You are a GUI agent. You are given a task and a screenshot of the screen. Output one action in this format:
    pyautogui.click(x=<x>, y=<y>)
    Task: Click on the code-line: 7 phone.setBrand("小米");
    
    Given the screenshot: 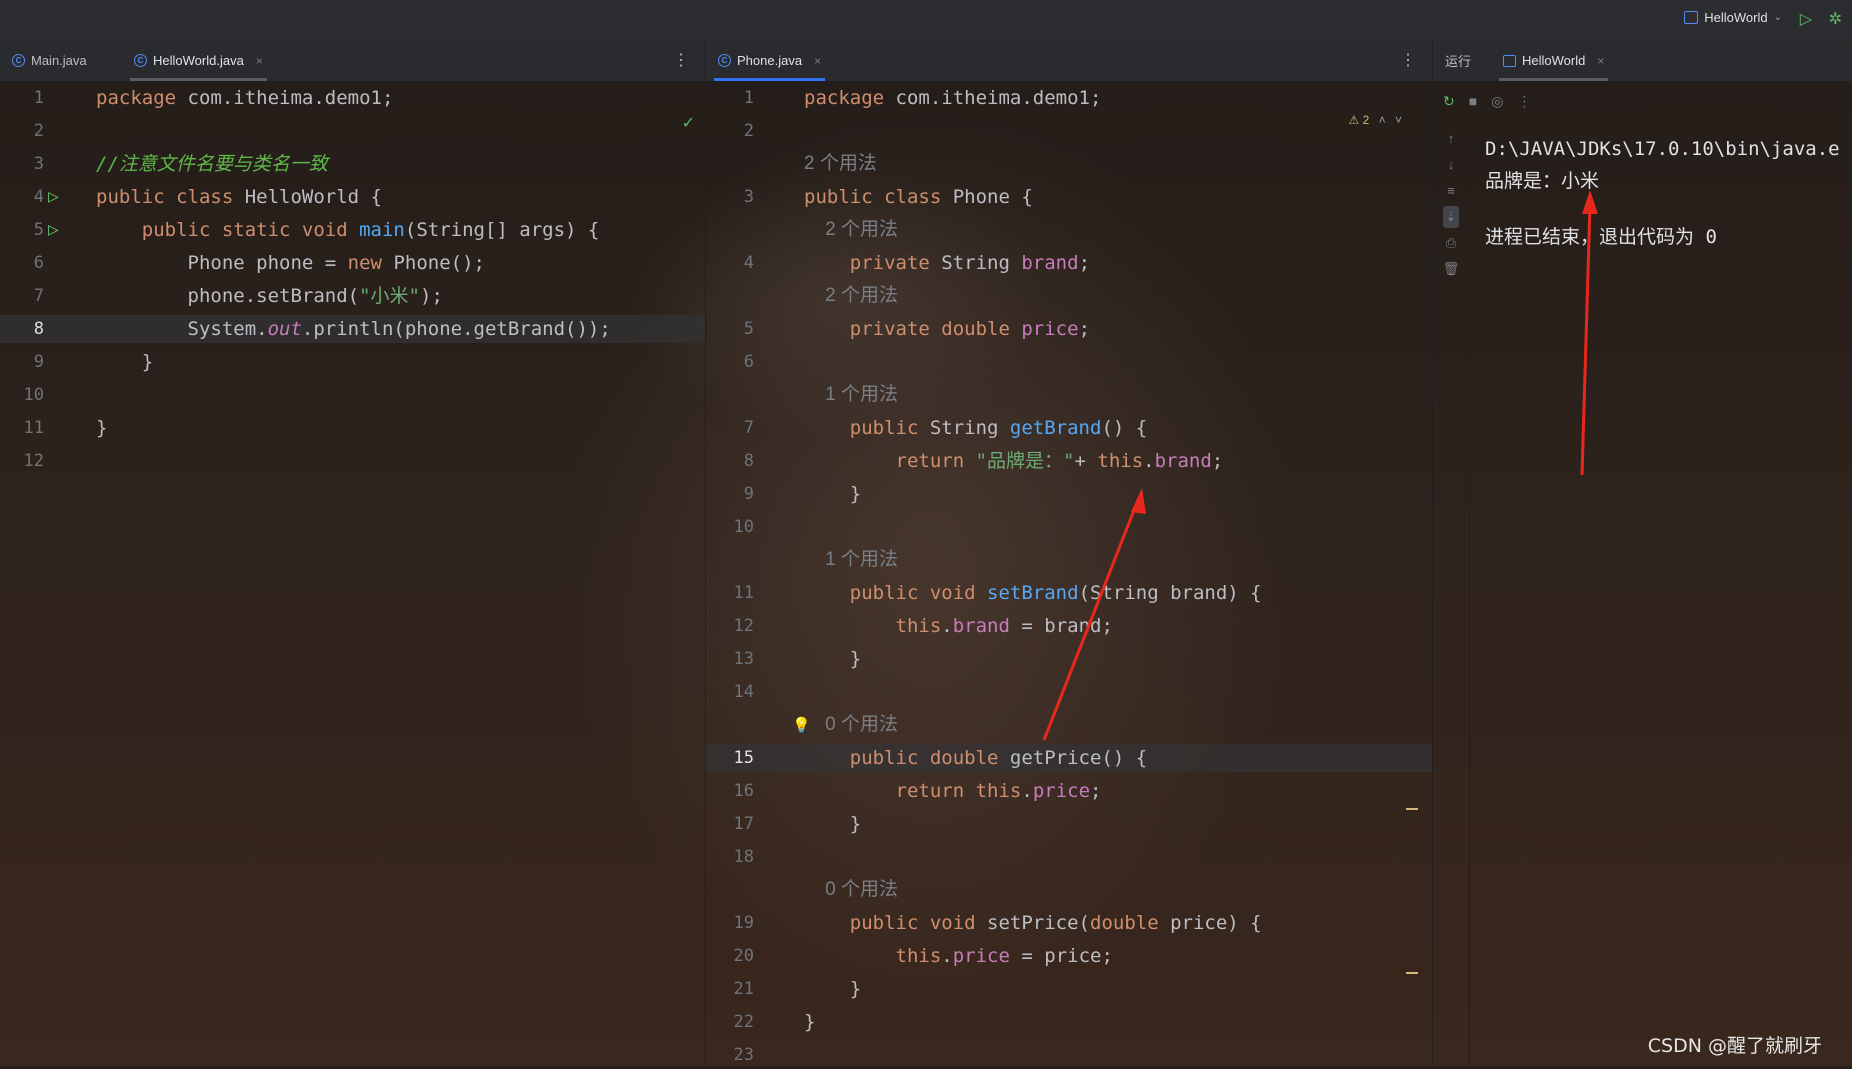 What is the action you would take?
    pyautogui.click(x=352, y=296)
    